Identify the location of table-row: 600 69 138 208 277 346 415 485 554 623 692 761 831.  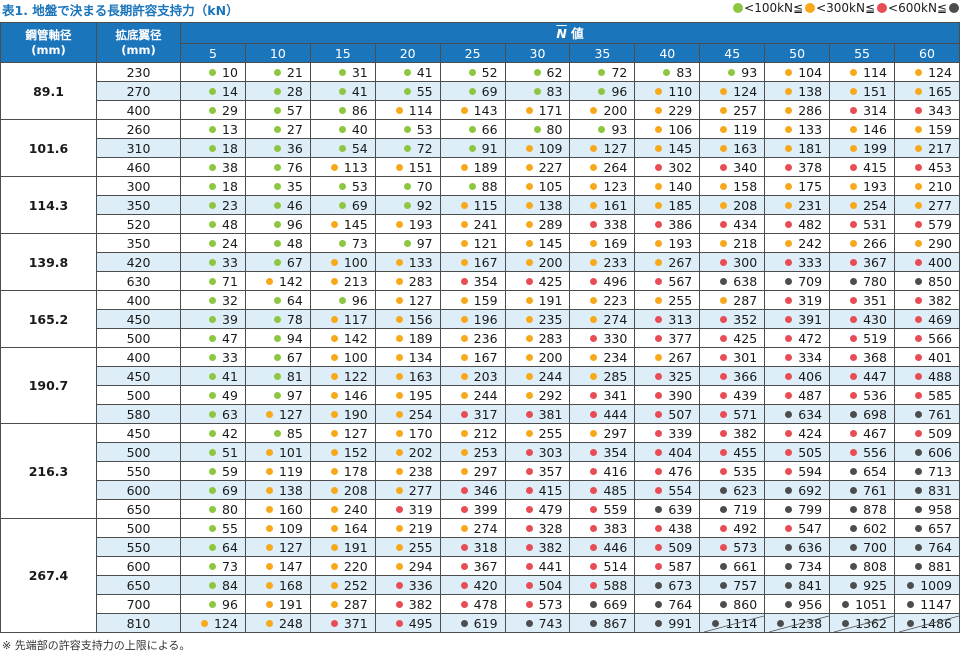
(480, 490).